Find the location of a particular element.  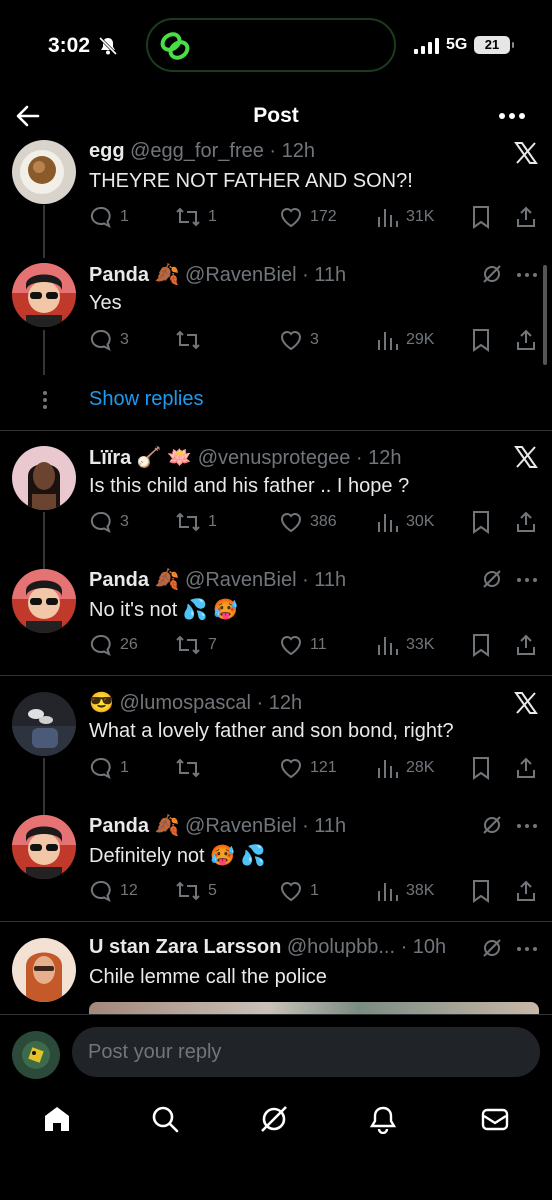

like-button: 172 is located at coordinates (308, 217).